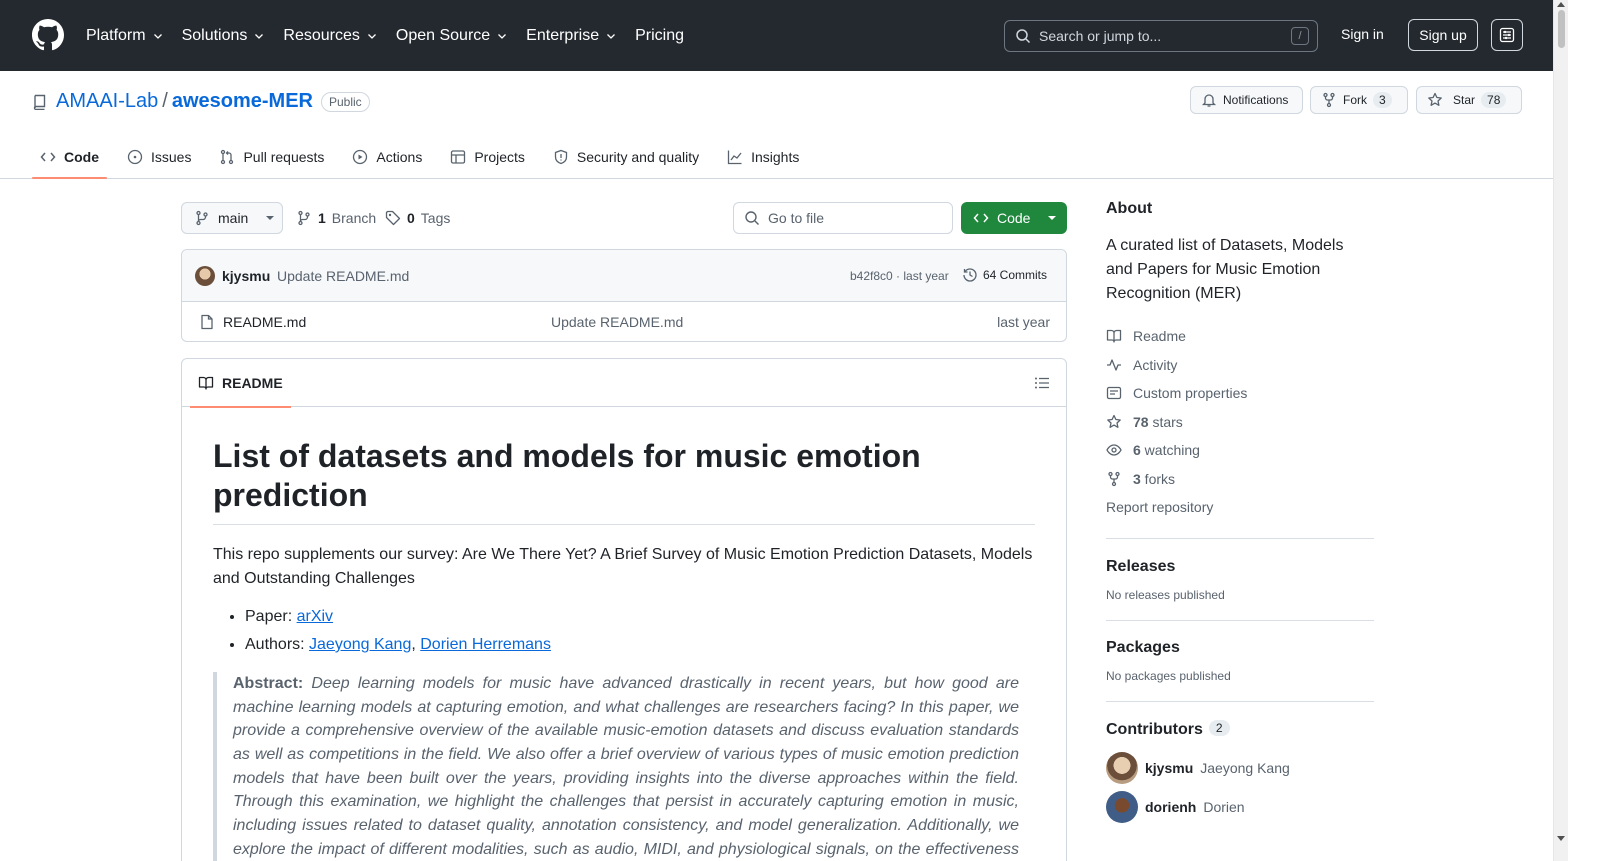 The height and width of the screenshot is (861, 1600). I want to click on table-row: README.md Update README.md last year, so click(624, 321).